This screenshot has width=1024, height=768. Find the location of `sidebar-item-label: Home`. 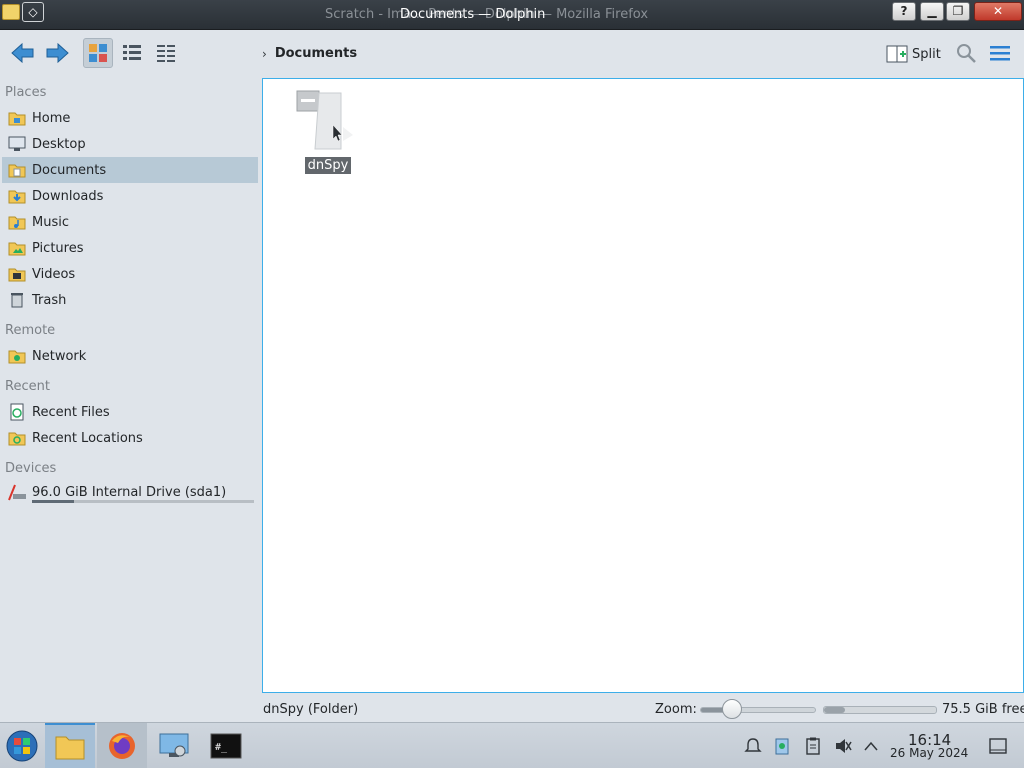

sidebar-item-label: Home is located at coordinates (51, 118).